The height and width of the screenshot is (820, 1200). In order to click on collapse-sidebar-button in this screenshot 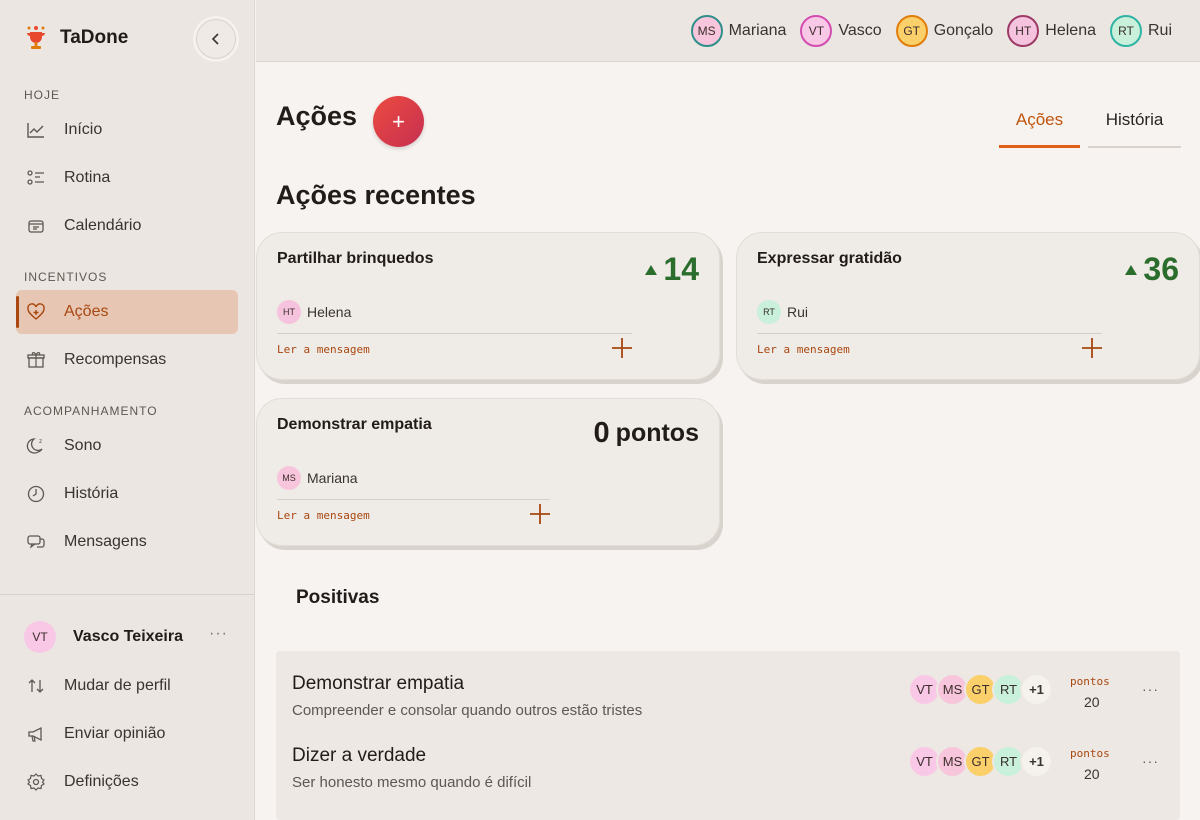, I will do `click(216, 39)`.